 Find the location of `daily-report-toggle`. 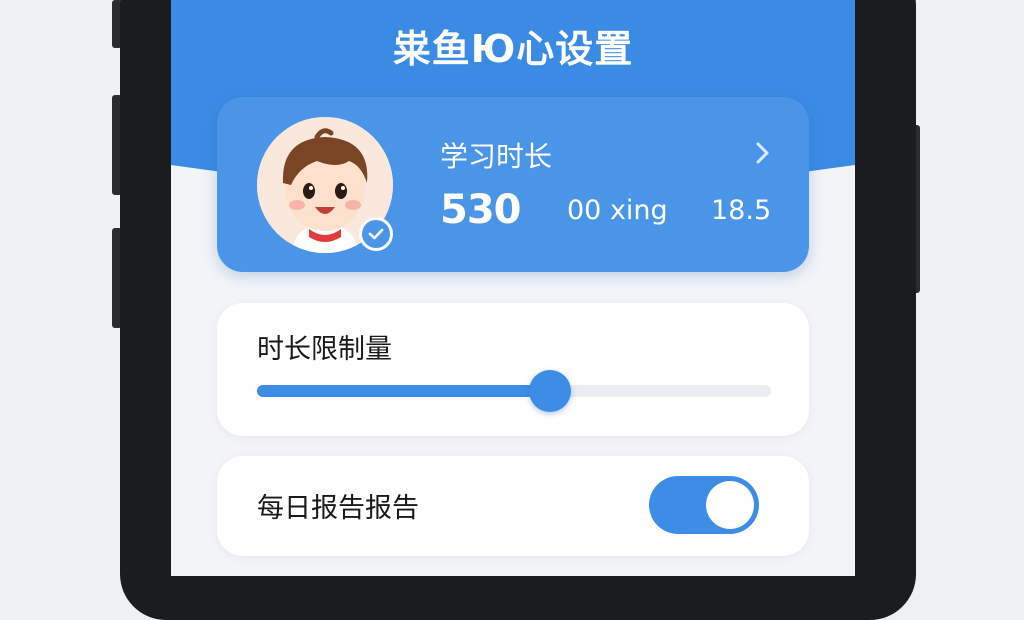

daily-report-toggle is located at coordinates (704, 505).